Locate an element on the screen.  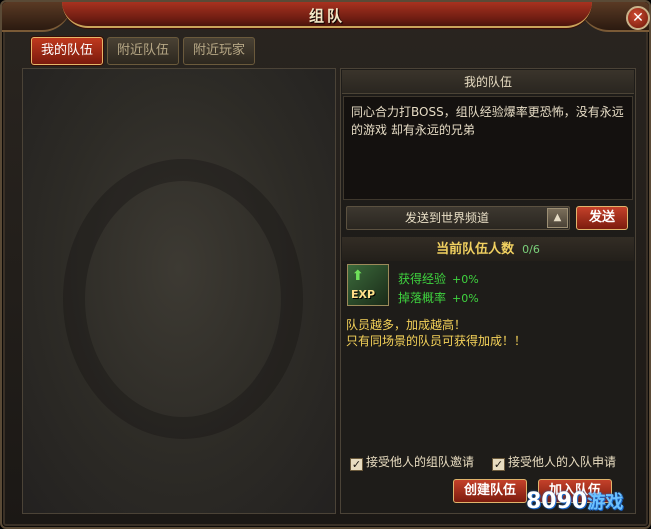
team-count-value: 0/6 is located at coordinates (531, 249).